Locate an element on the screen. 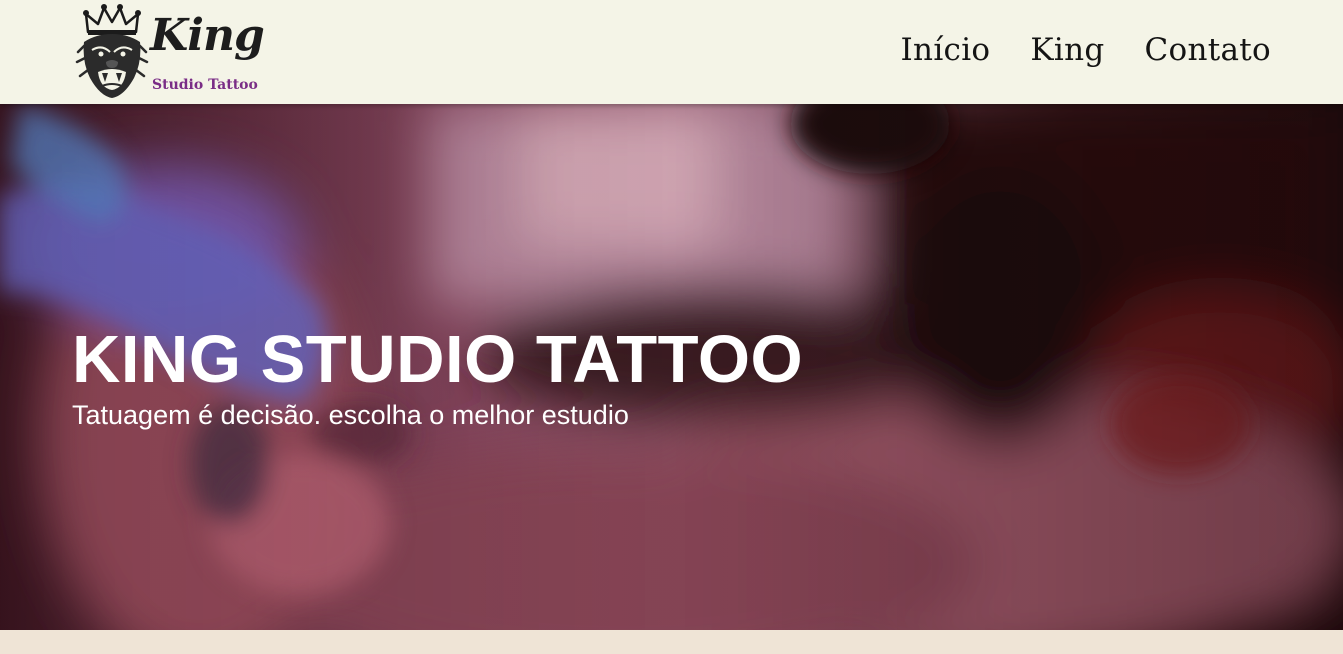 The image size is (1343, 654). site-logo: King Studio Tattoo is located at coordinates (169, 51).